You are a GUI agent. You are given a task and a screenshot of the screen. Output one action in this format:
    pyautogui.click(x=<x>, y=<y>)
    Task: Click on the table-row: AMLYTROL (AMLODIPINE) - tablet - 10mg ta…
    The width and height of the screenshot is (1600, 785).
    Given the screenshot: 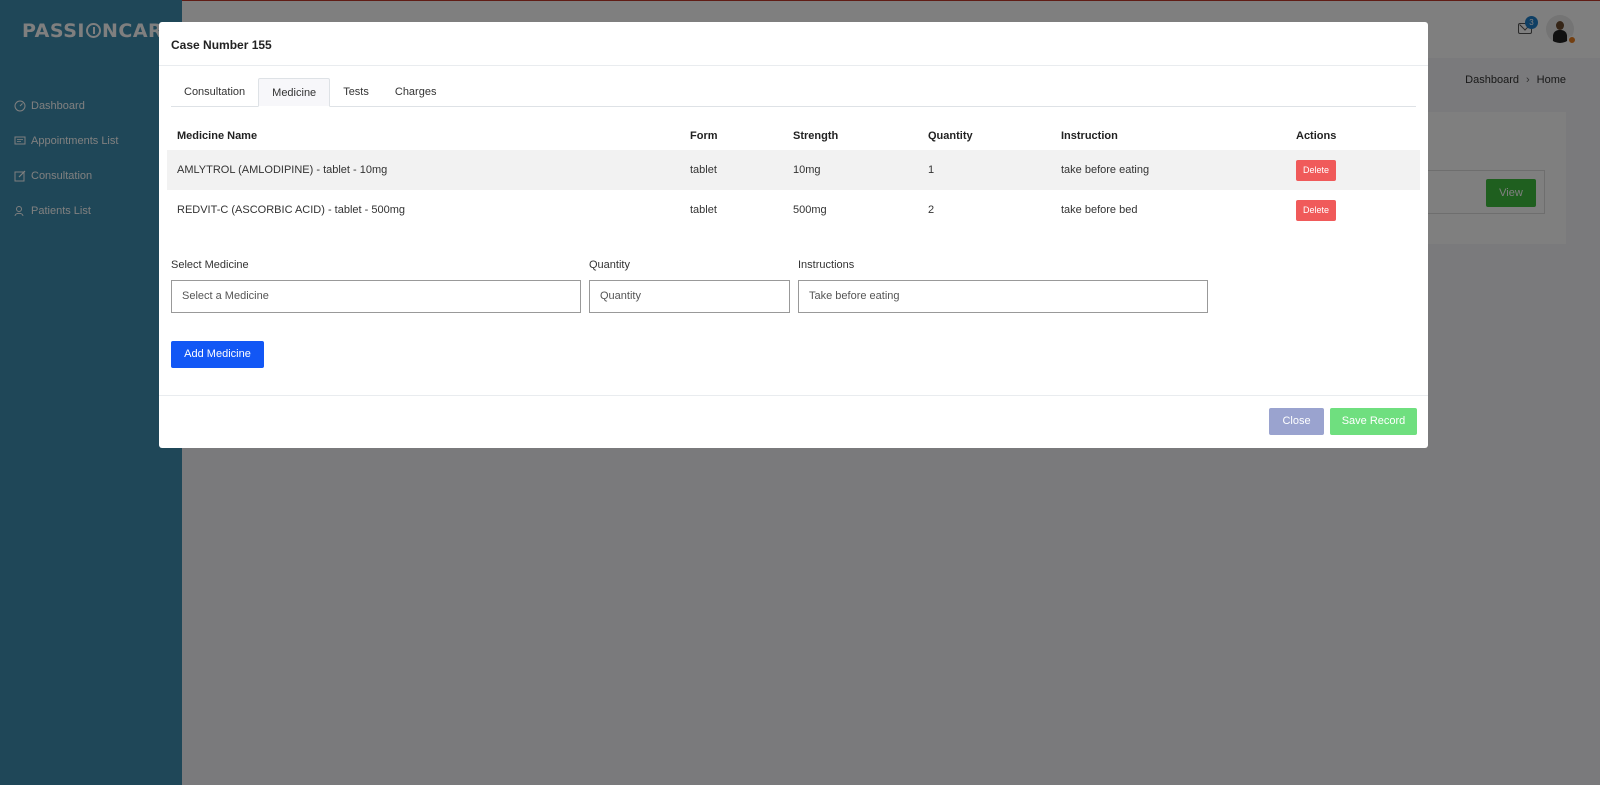 What is the action you would take?
    pyautogui.click(x=793, y=170)
    